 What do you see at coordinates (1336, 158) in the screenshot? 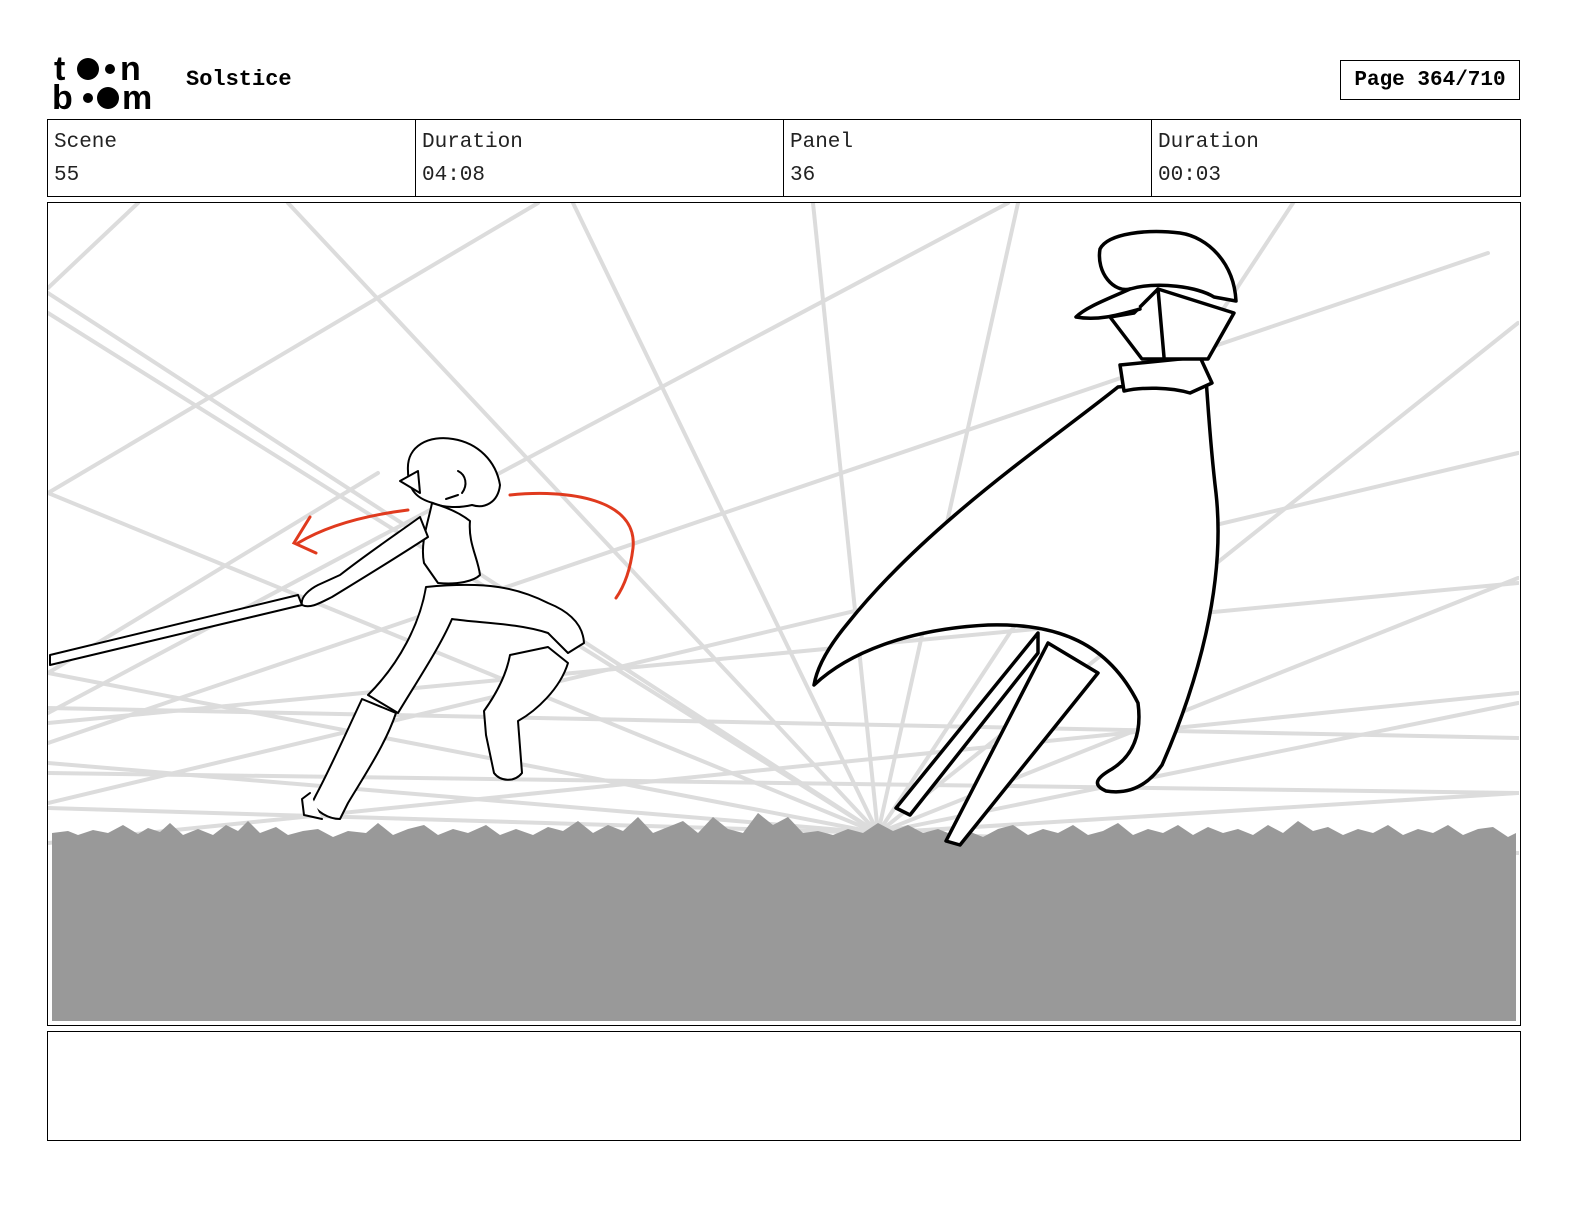
I see `panel-duration-cell: Duration 00:03` at bounding box center [1336, 158].